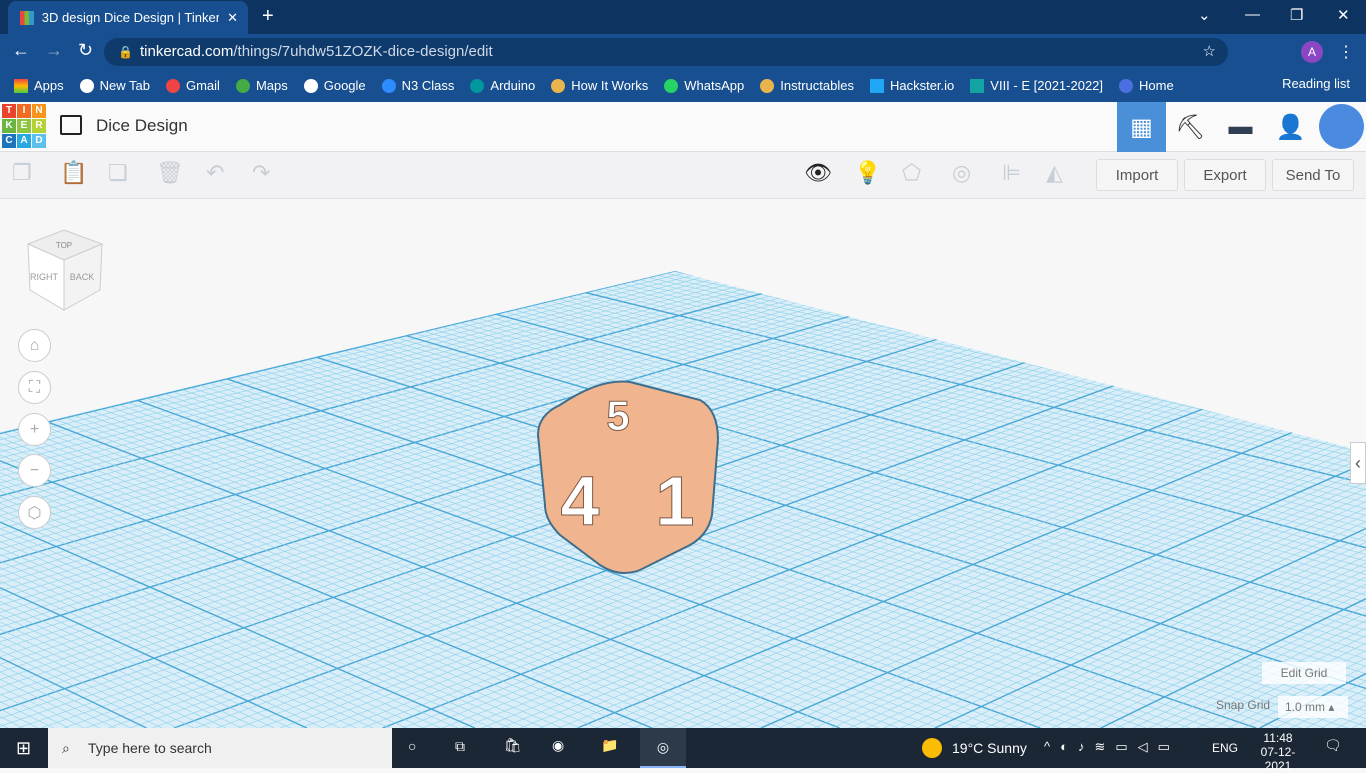  What do you see at coordinates (44, 277) in the screenshot?
I see `svg-text: RIGHT` at bounding box center [44, 277].